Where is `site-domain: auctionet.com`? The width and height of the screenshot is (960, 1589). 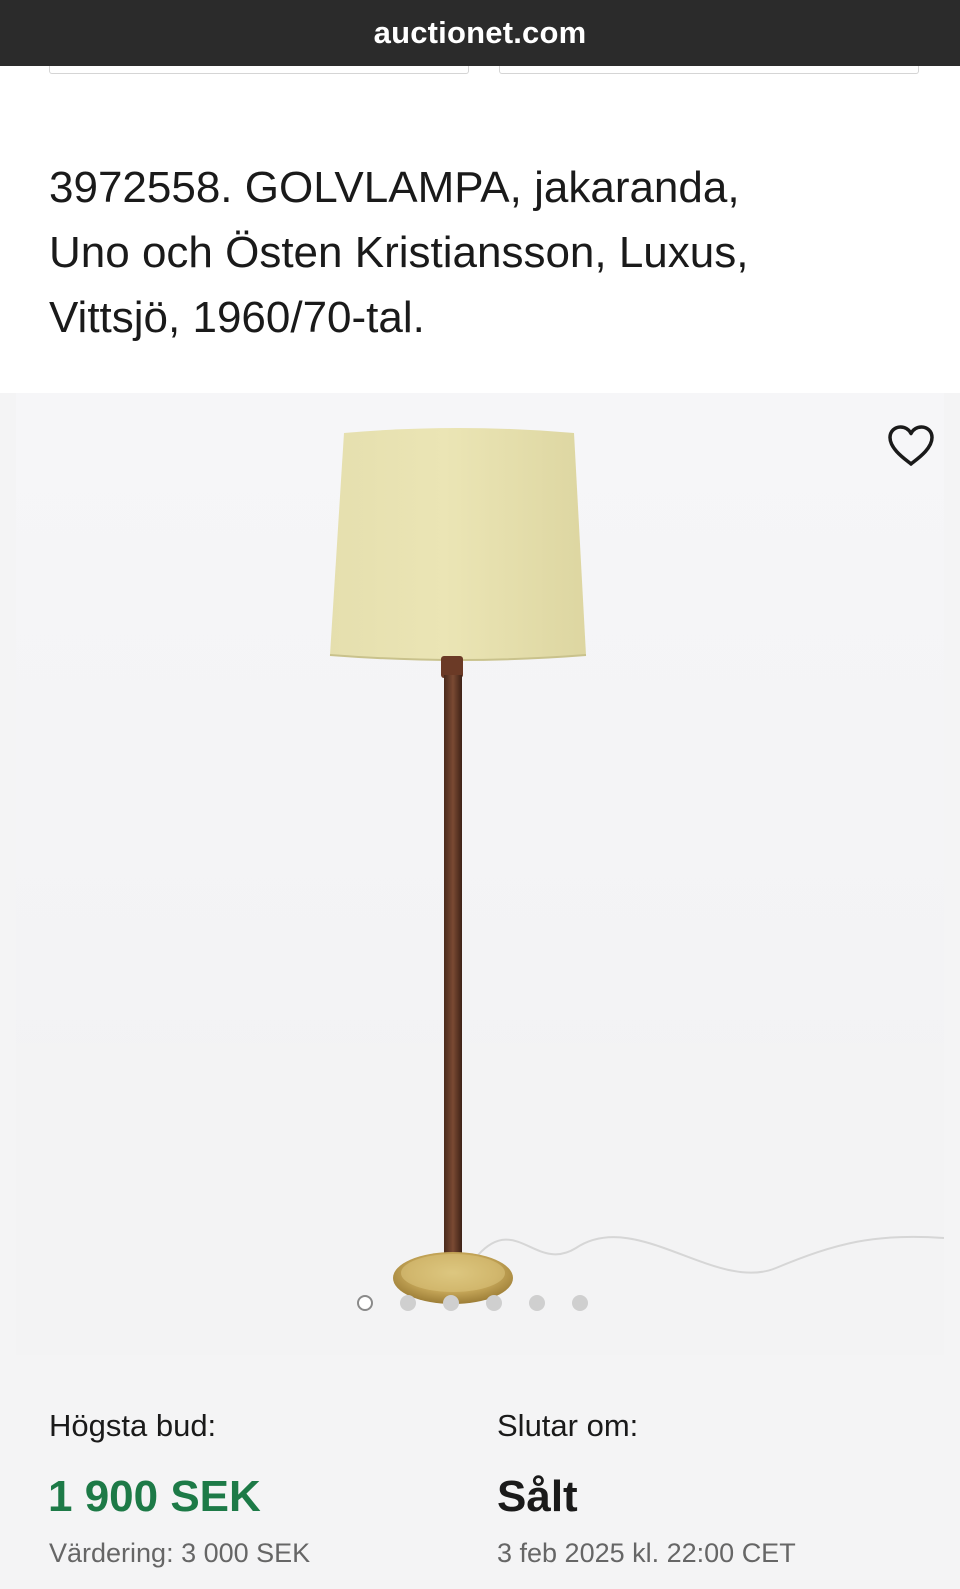 site-domain: auctionet.com is located at coordinates (480, 32).